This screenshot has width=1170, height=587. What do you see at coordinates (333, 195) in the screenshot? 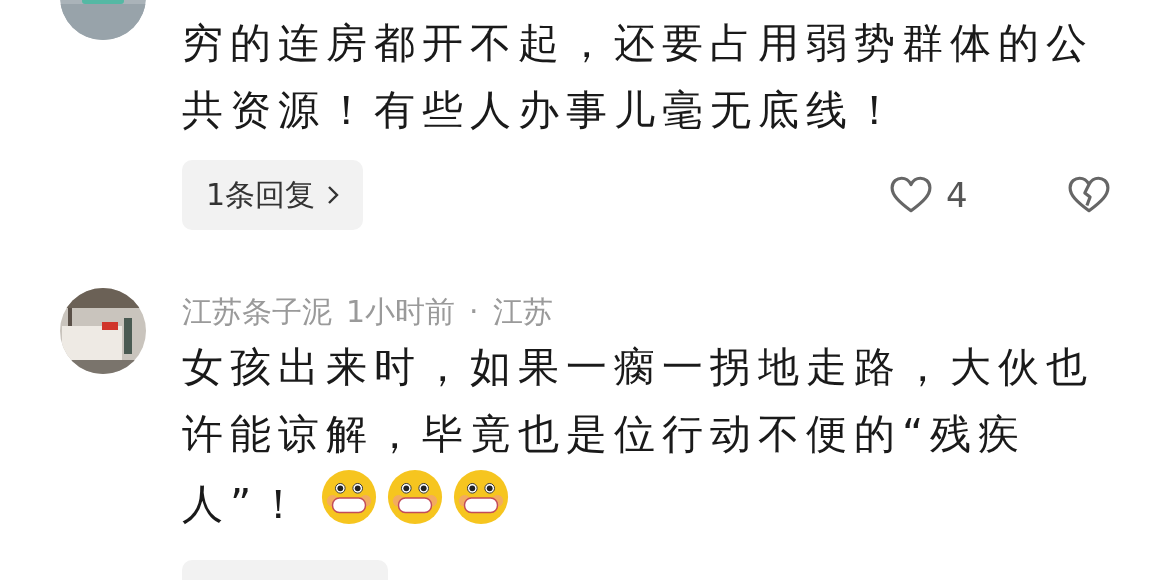
I see `chevron-right-icon` at bounding box center [333, 195].